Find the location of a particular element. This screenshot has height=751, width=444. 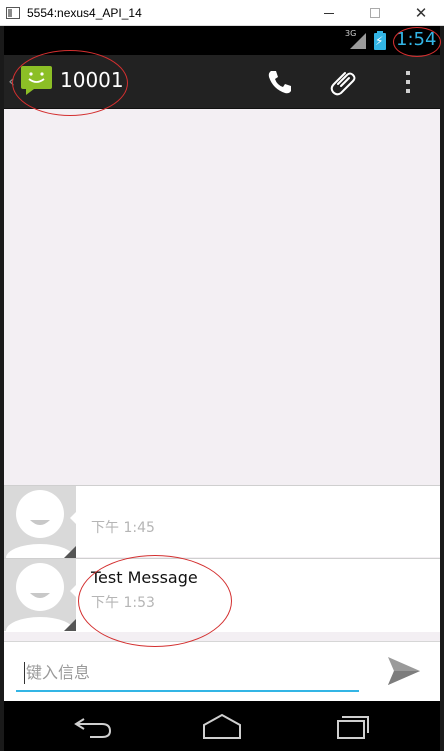

signal-icon is located at coordinates (358, 41).